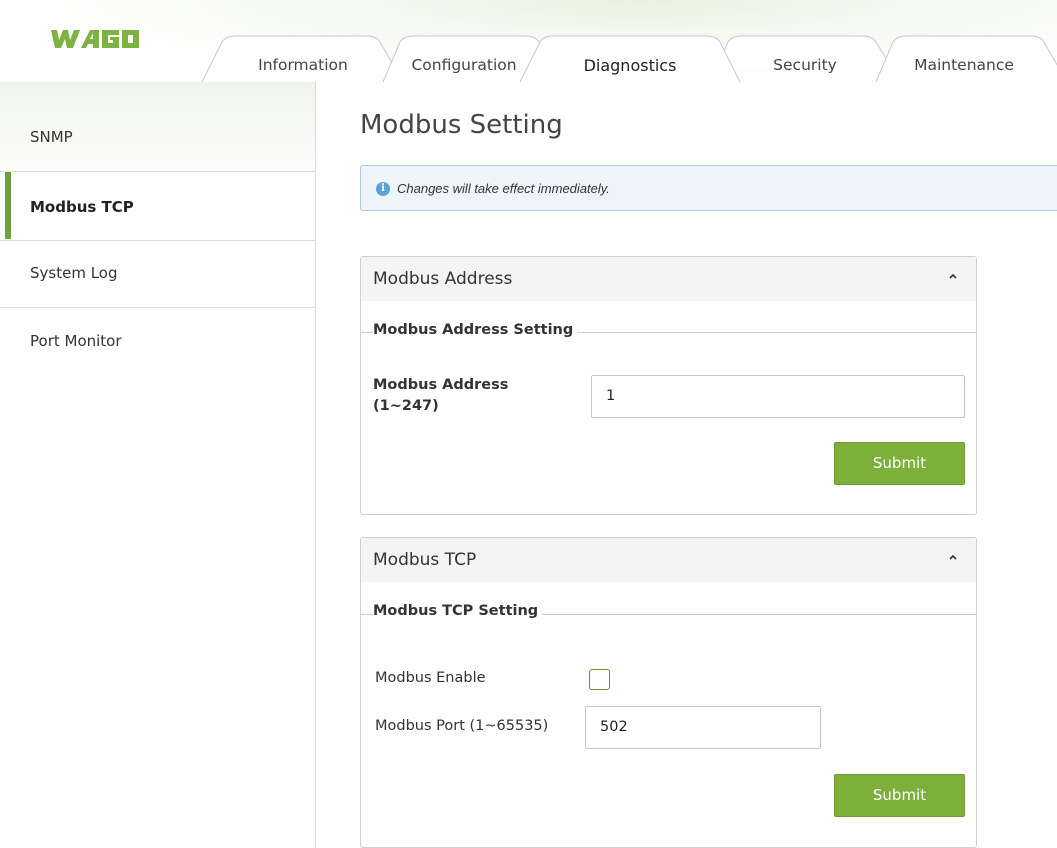 This screenshot has height=848, width=1057. Describe the element at coordinates (82, 207) in the screenshot. I see `sidebar-item-label: Modbus TCP` at that location.